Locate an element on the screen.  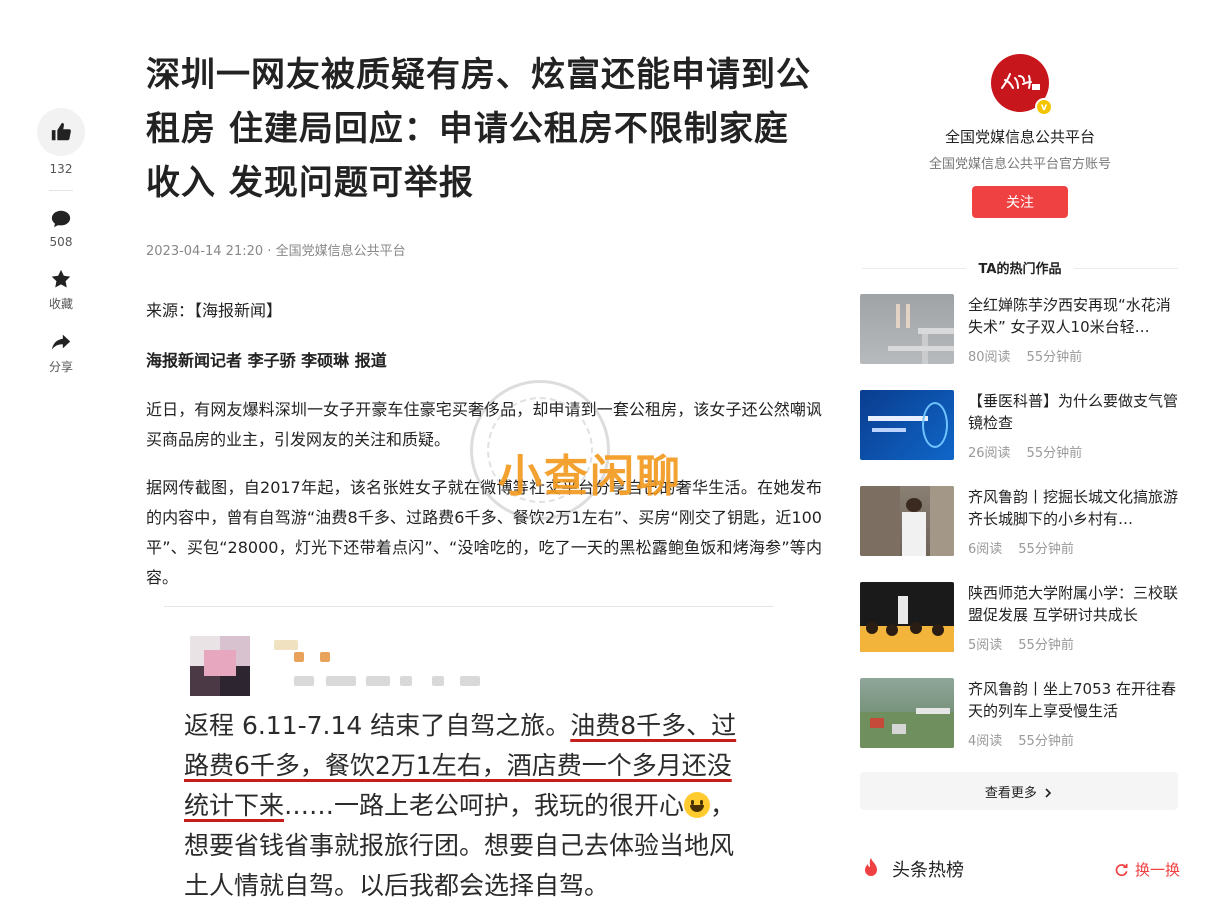
work-reads: 5阅读 is located at coordinates (985, 645).